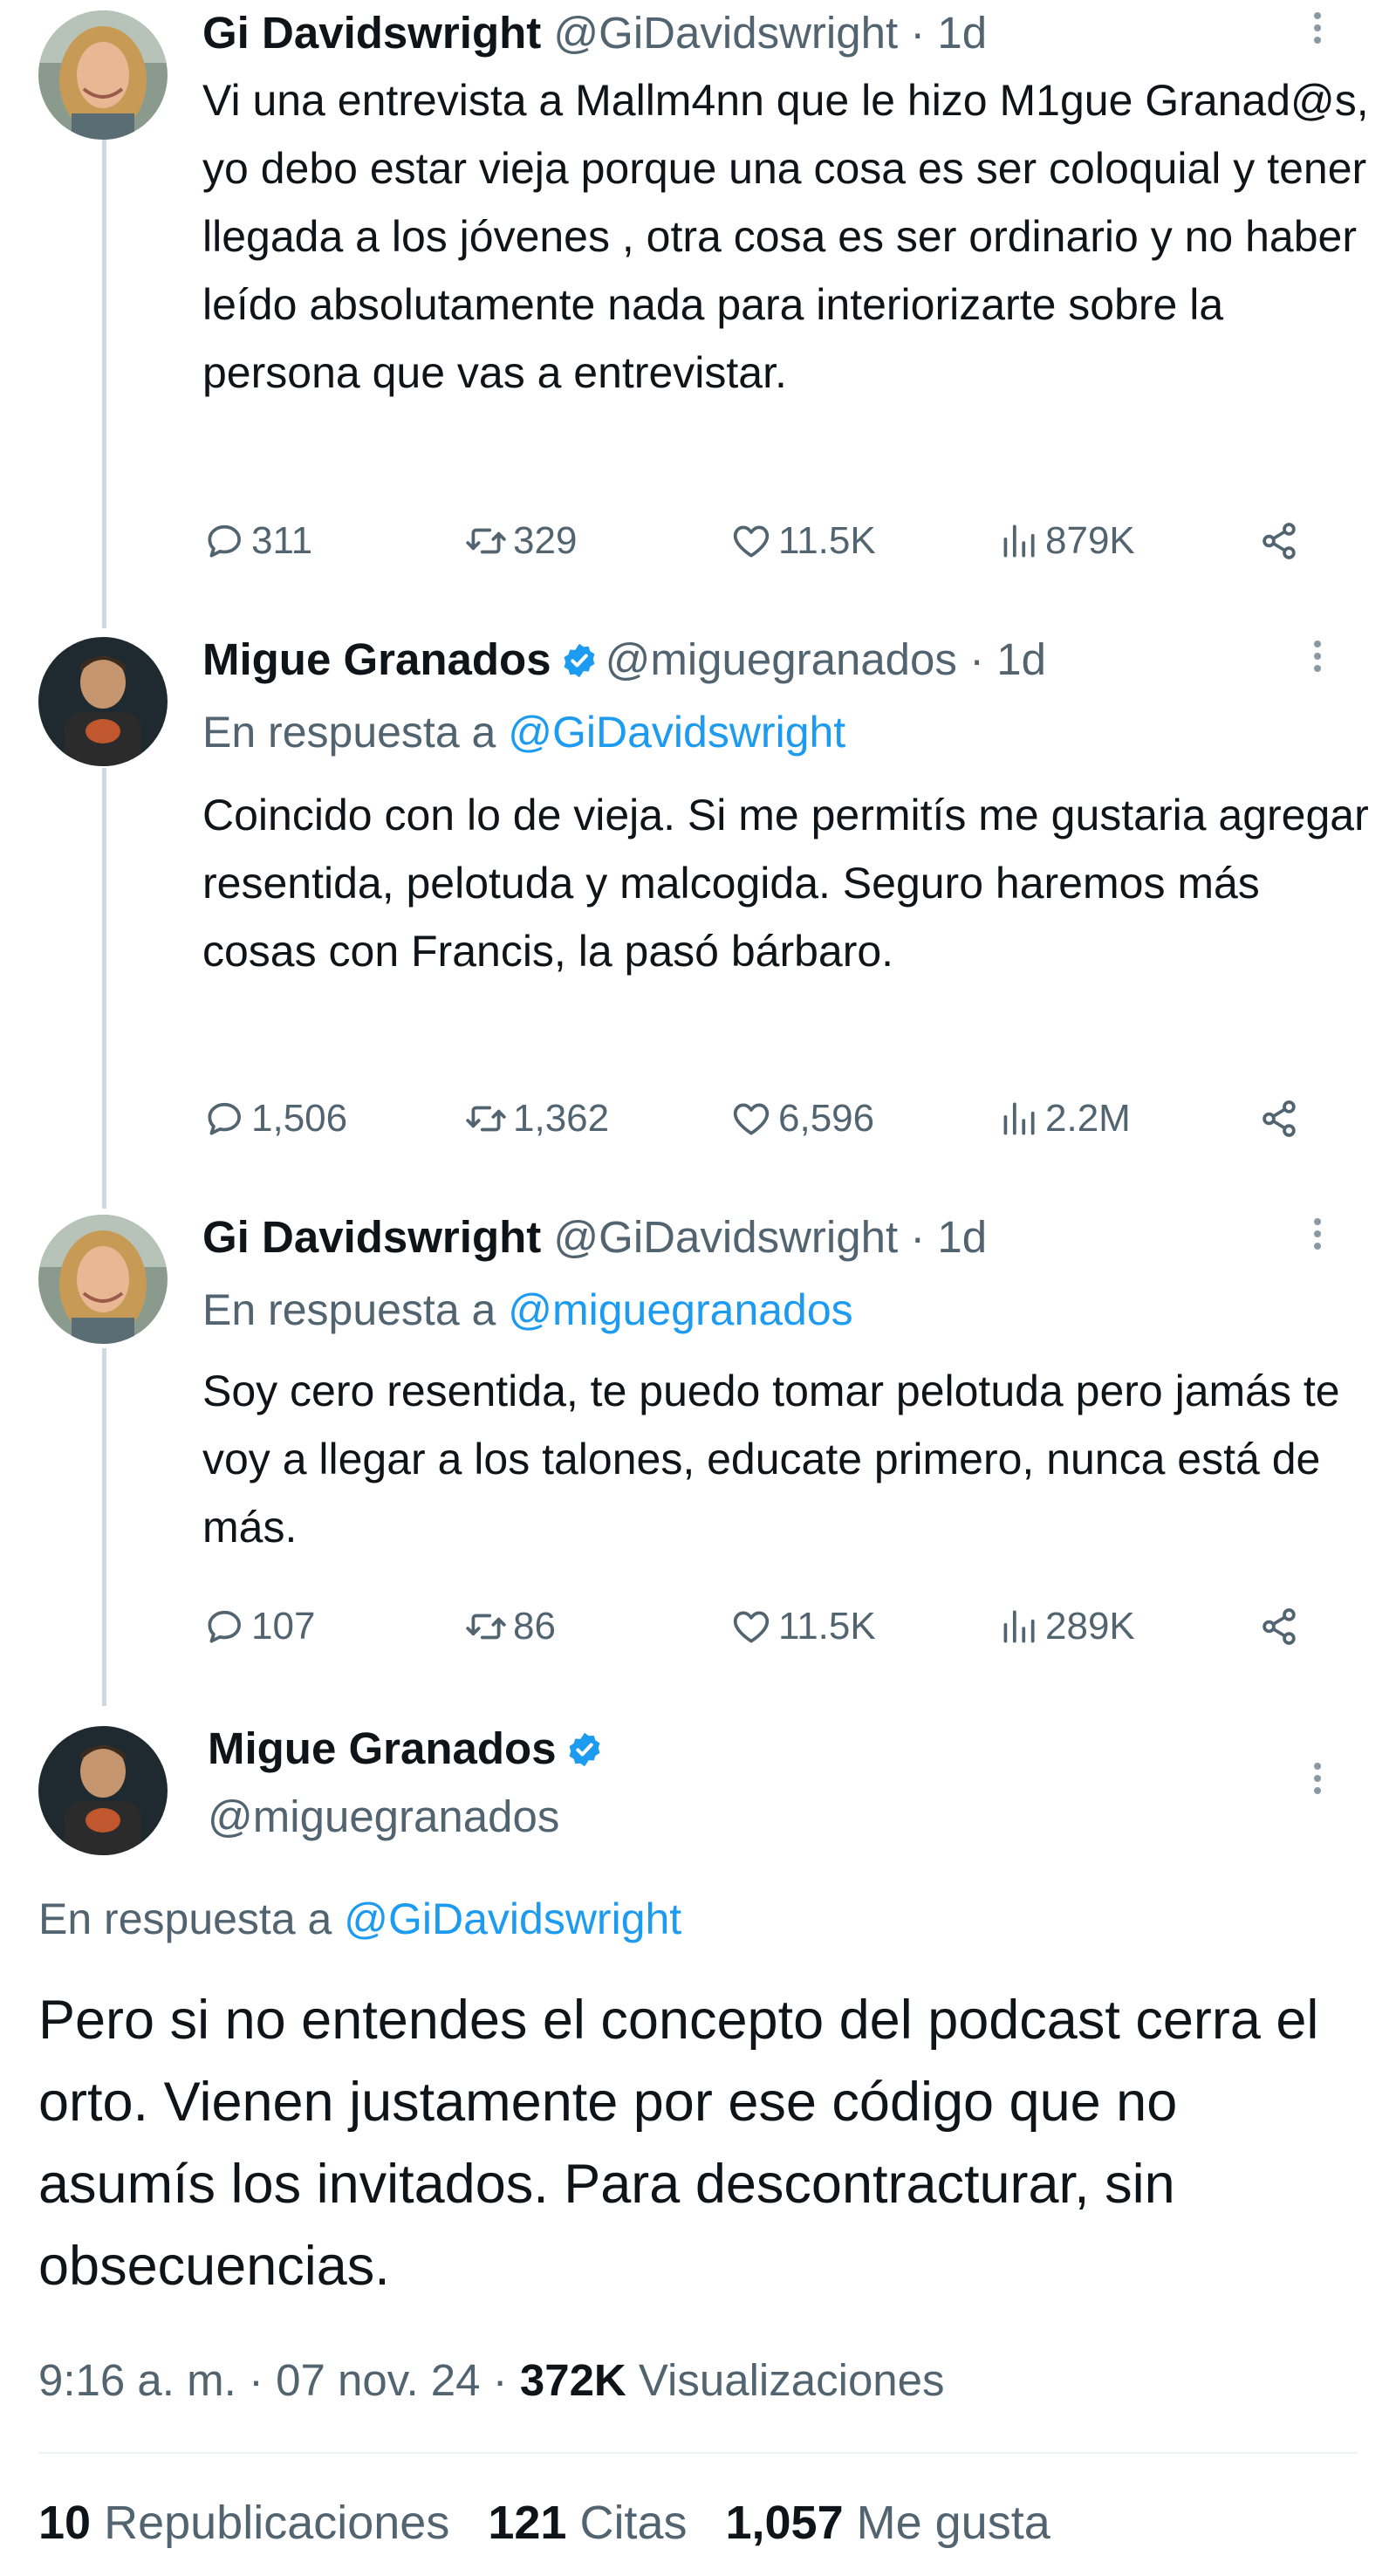 Image resolution: width=1396 pixels, height=2576 pixels. Describe the element at coordinates (1088, 1118) in the screenshot. I see `view-count: 2.2M` at that location.